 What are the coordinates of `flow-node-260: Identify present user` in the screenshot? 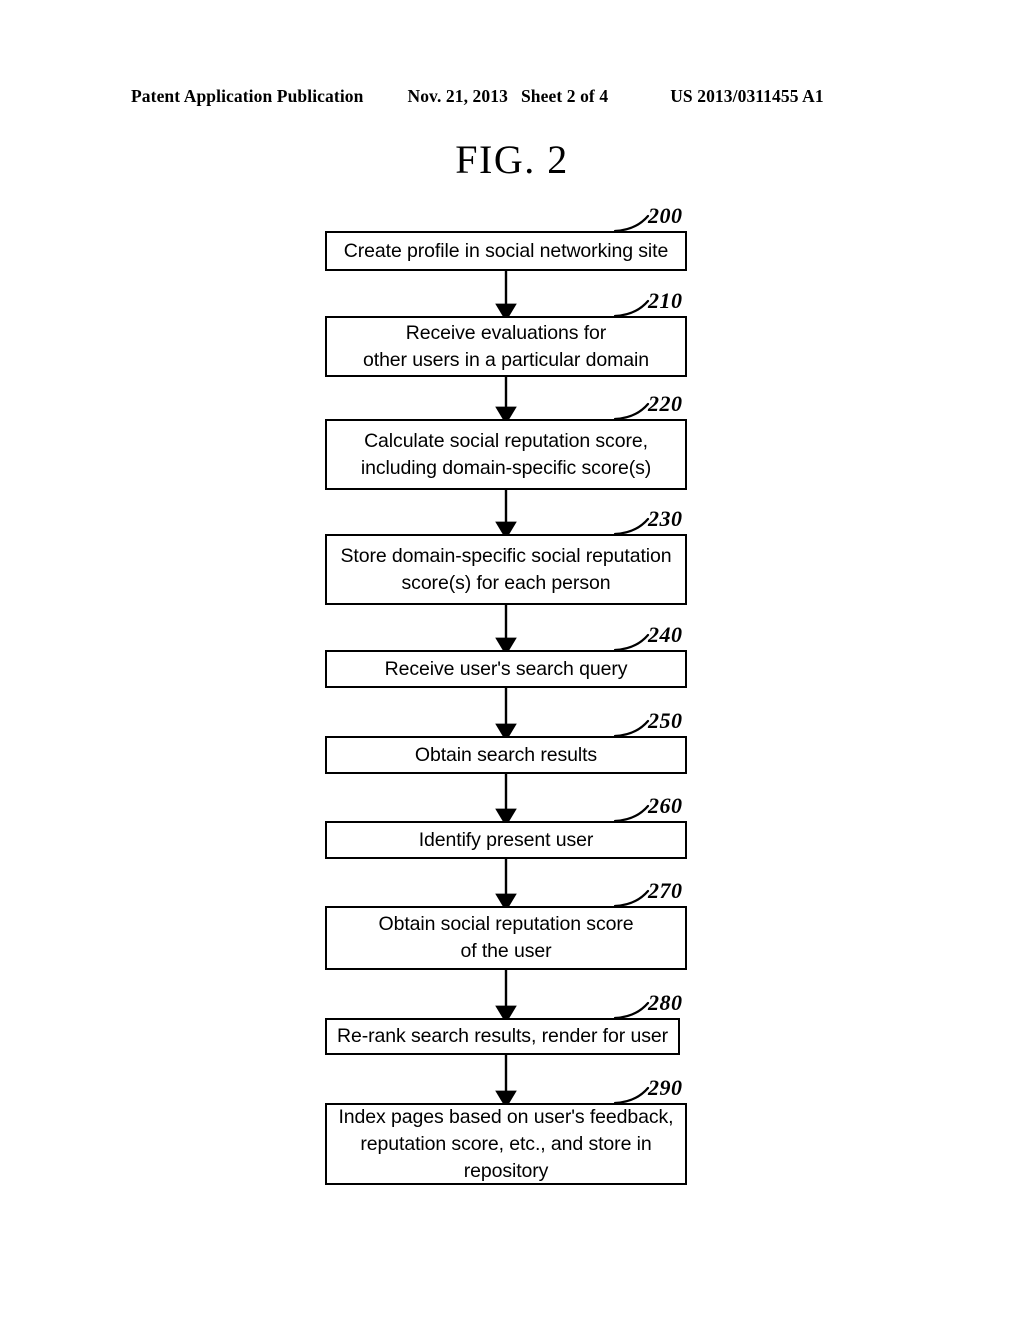 It's located at (506, 840).